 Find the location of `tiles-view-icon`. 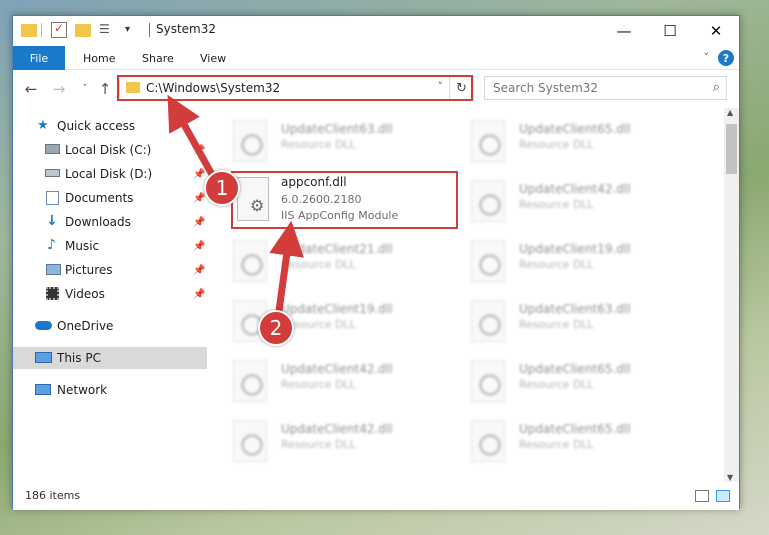

tiles-view-icon is located at coordinates (723, 496).